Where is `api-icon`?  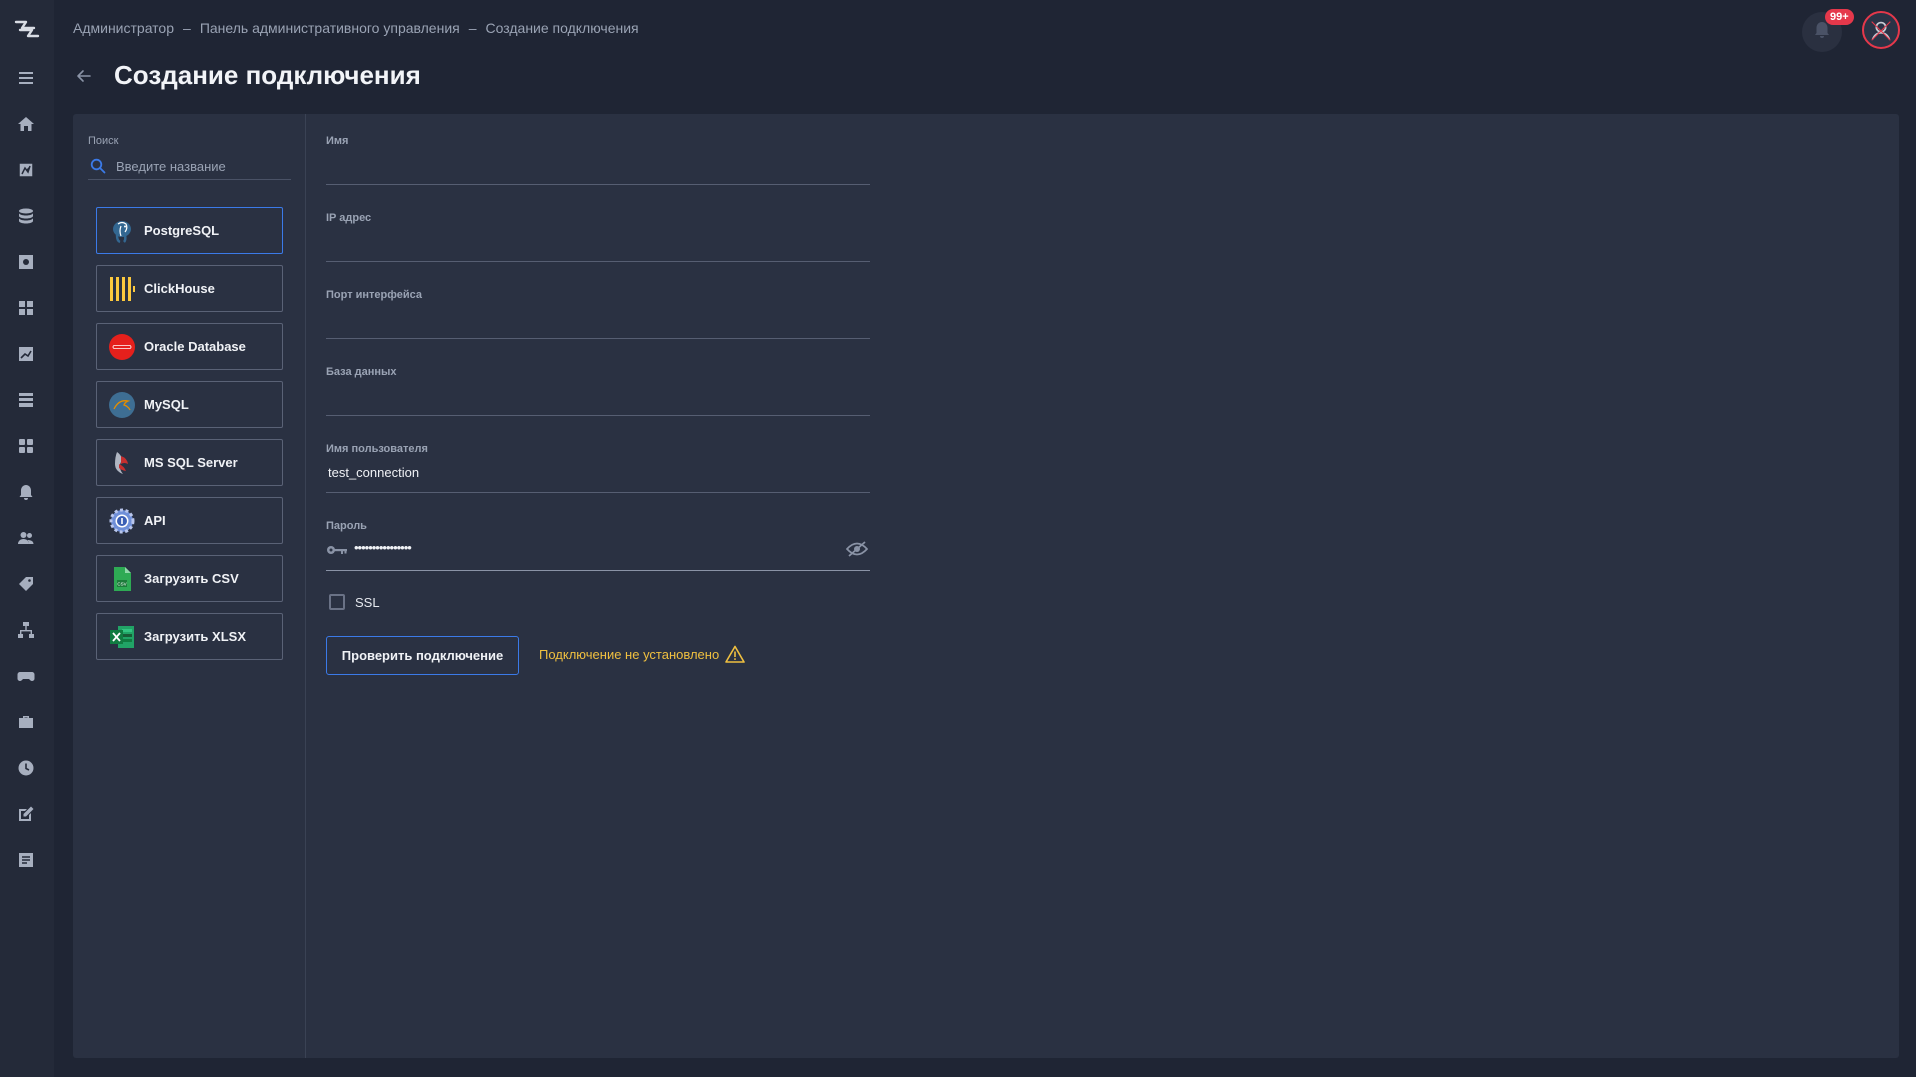 api-icon is located at coordinates (122, 521).